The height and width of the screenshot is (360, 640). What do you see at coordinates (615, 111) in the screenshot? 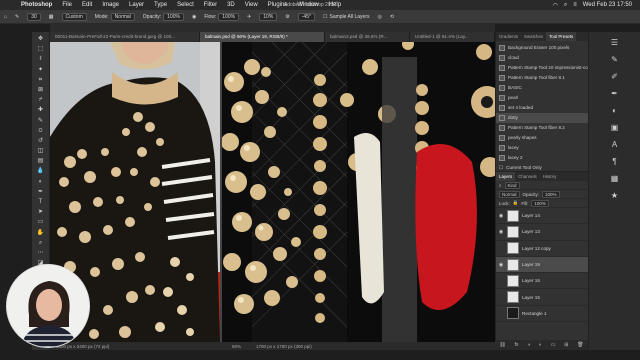
I see `adjustments-icon: ◐` at bounding box center [615, 111].